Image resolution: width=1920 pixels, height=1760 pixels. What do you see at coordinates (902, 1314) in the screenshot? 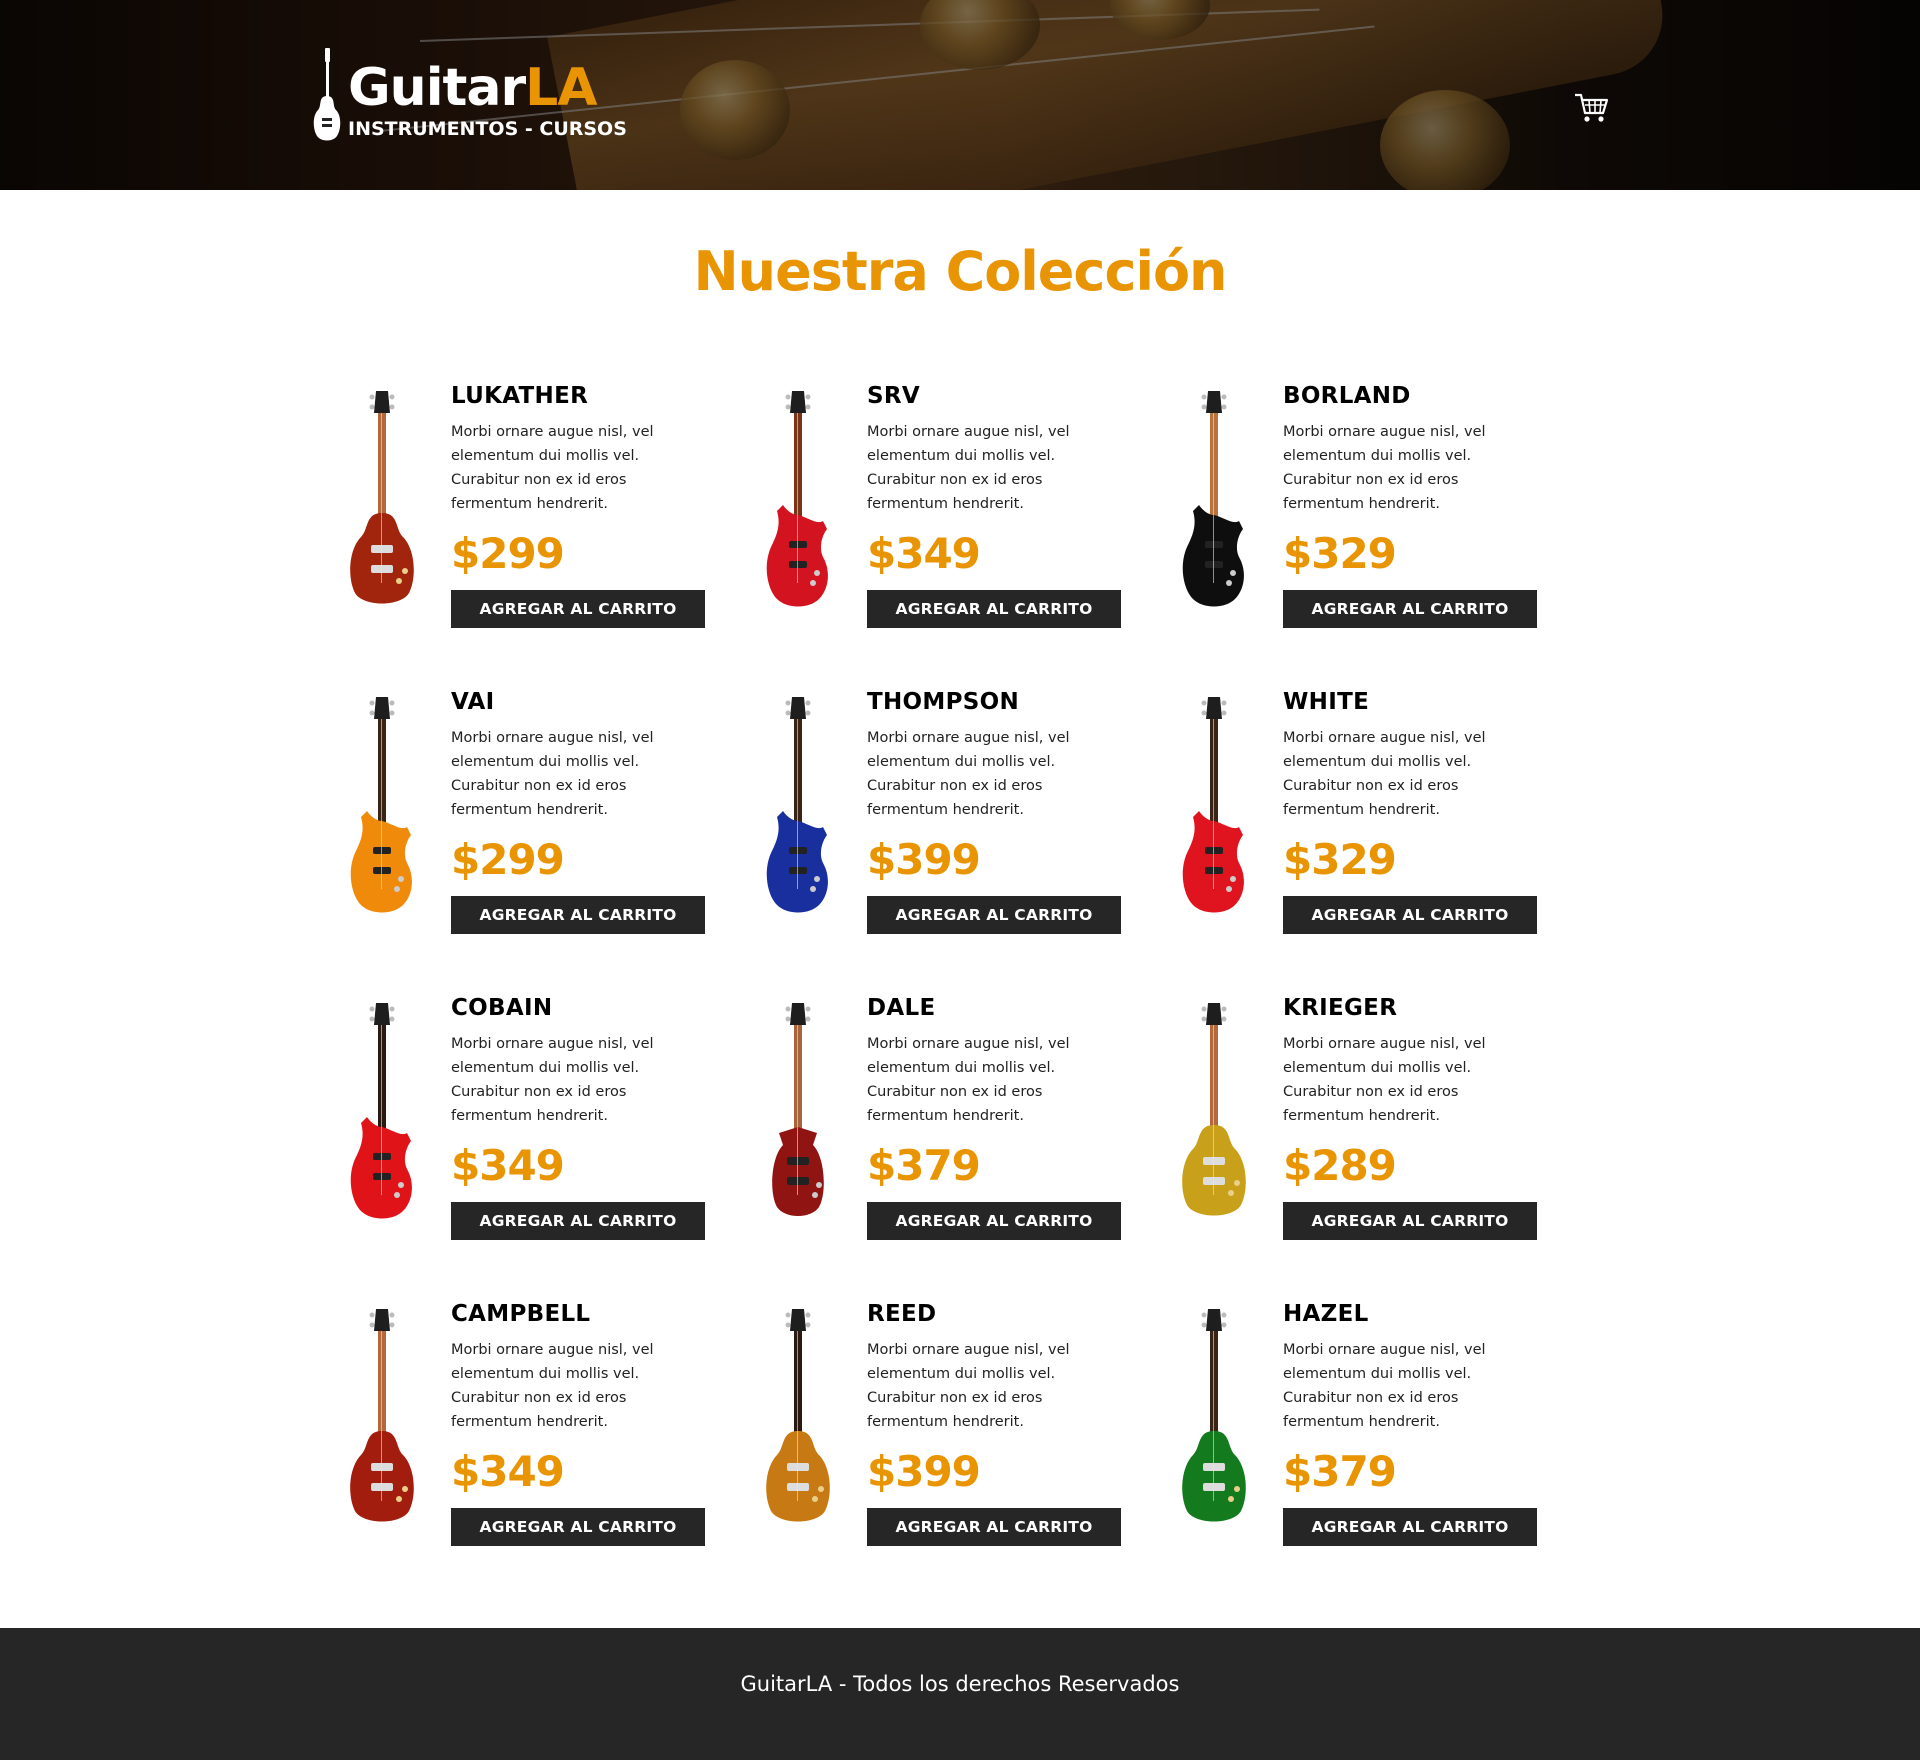
I see `product-name: REED` at bounding box center [902, 1314].